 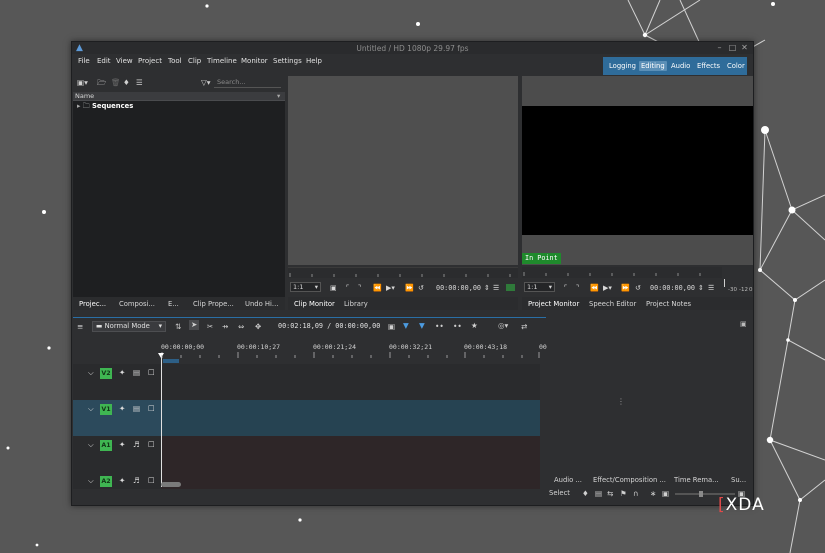 What do you see at coordinates (104, 61) in the screenshot?
I see `menu-edit: Edit` at bounding box center [104, 61].